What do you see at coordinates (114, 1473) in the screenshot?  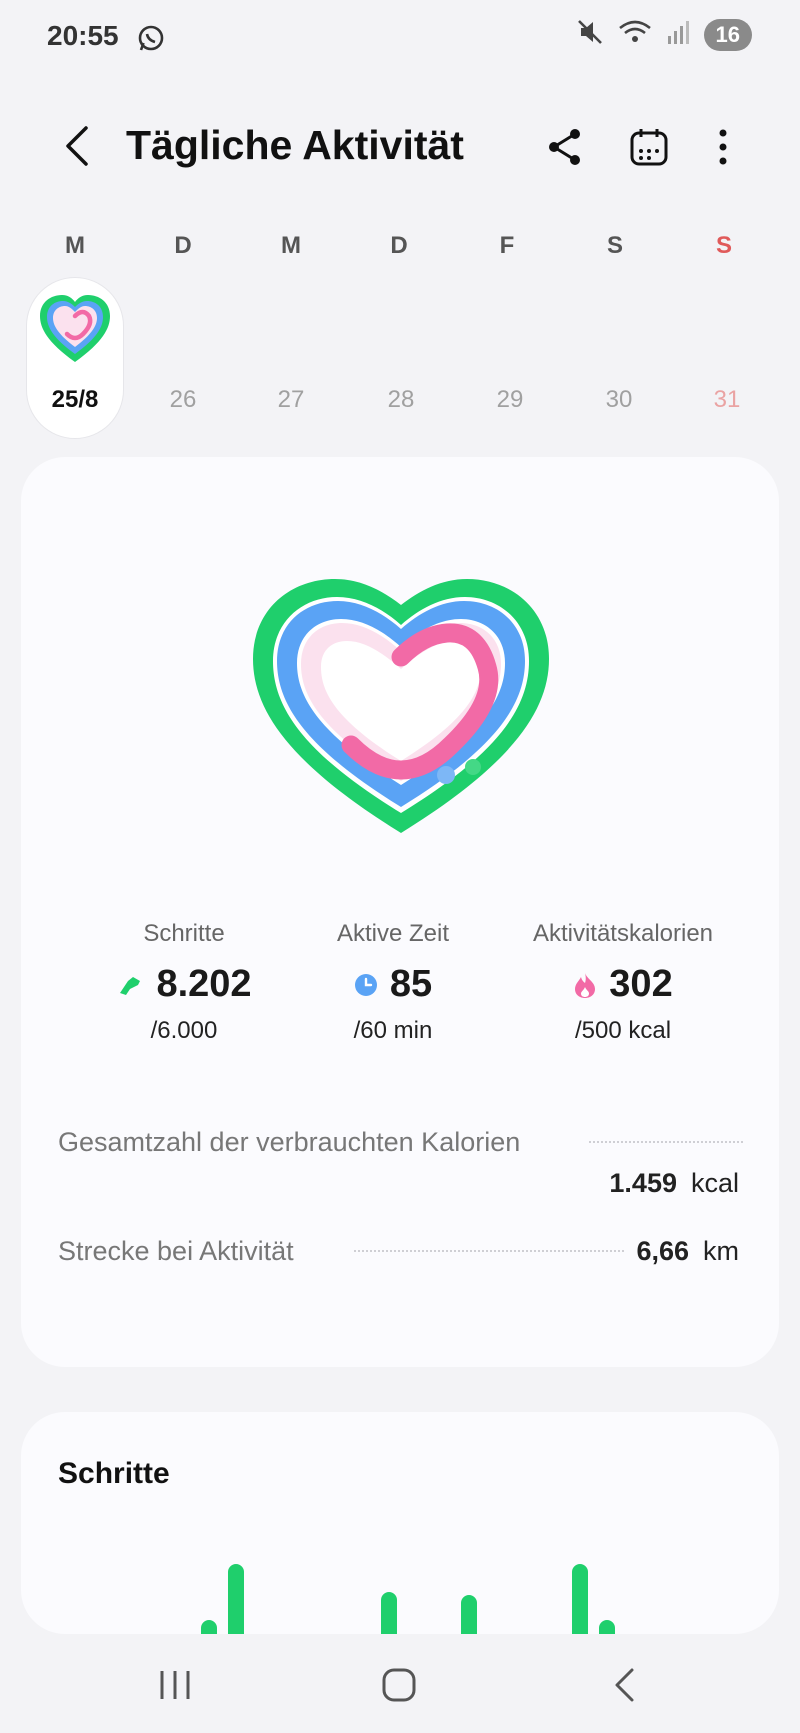 I see `steps-card-title: Schritte` at bounding box center [114, 1473].